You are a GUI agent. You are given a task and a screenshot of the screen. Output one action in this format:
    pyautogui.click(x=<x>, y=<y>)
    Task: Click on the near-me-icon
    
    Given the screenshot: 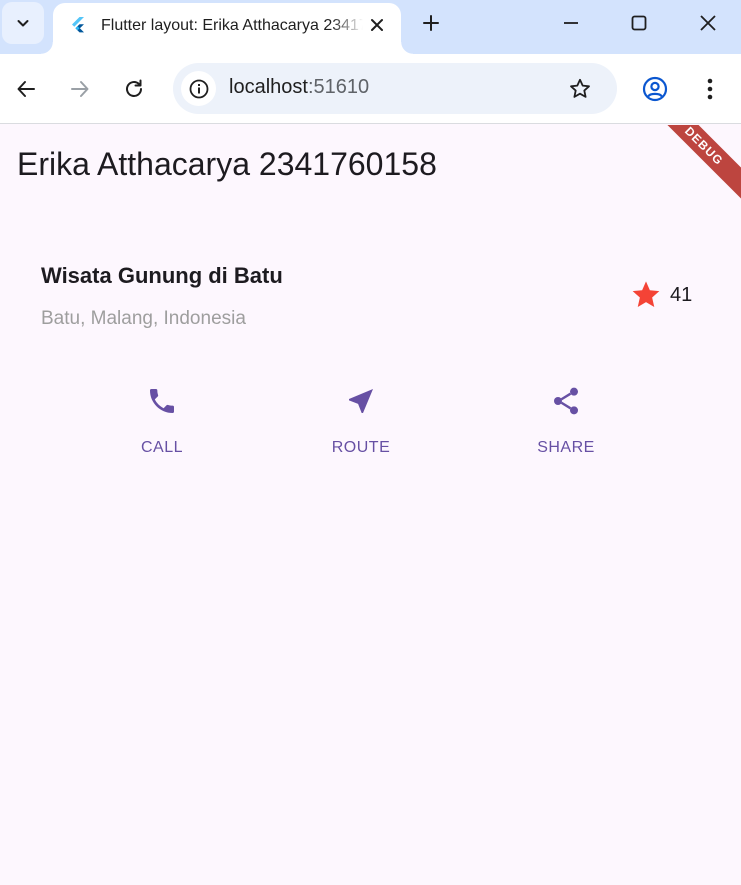 What is the action you would take?
    pyautogui.click(x=361, y=401)
    